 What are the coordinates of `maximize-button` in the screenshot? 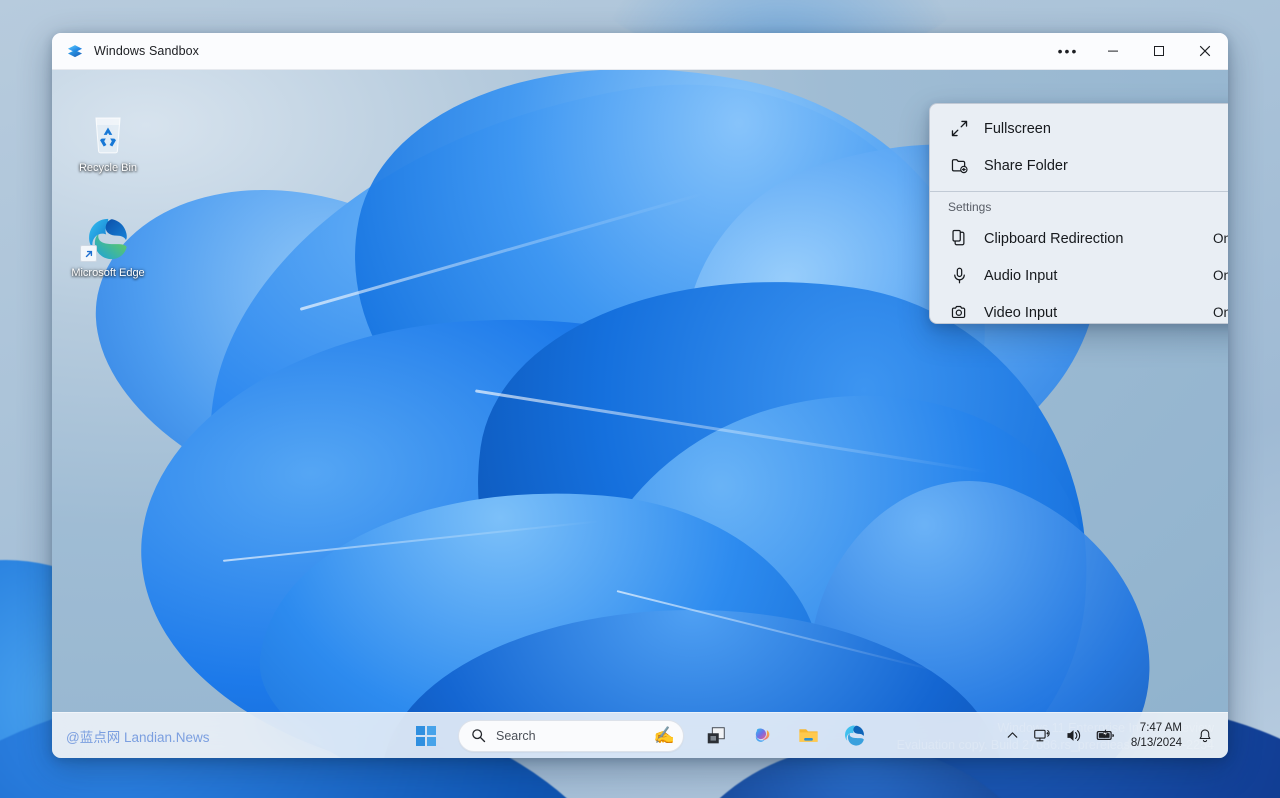 It's located at (1159, 51).